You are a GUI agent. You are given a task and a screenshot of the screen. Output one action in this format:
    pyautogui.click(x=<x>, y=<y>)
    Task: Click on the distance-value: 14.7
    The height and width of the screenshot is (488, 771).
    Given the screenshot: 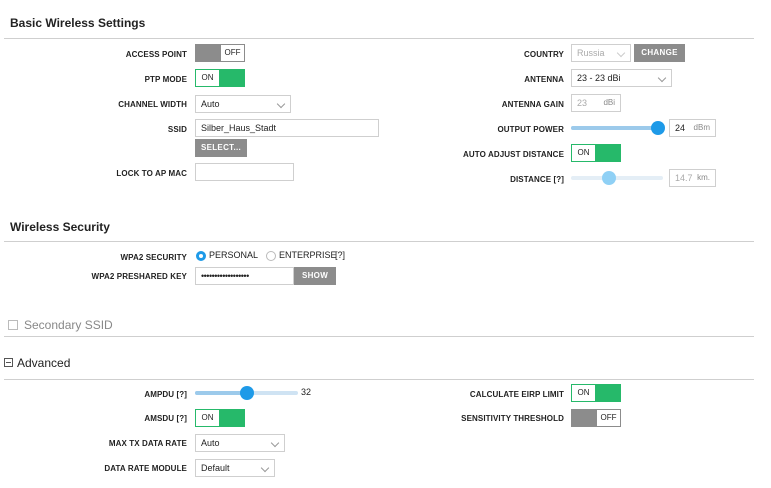 What is the action you would take?
    pyautogui.click(x=684, y=178)
    